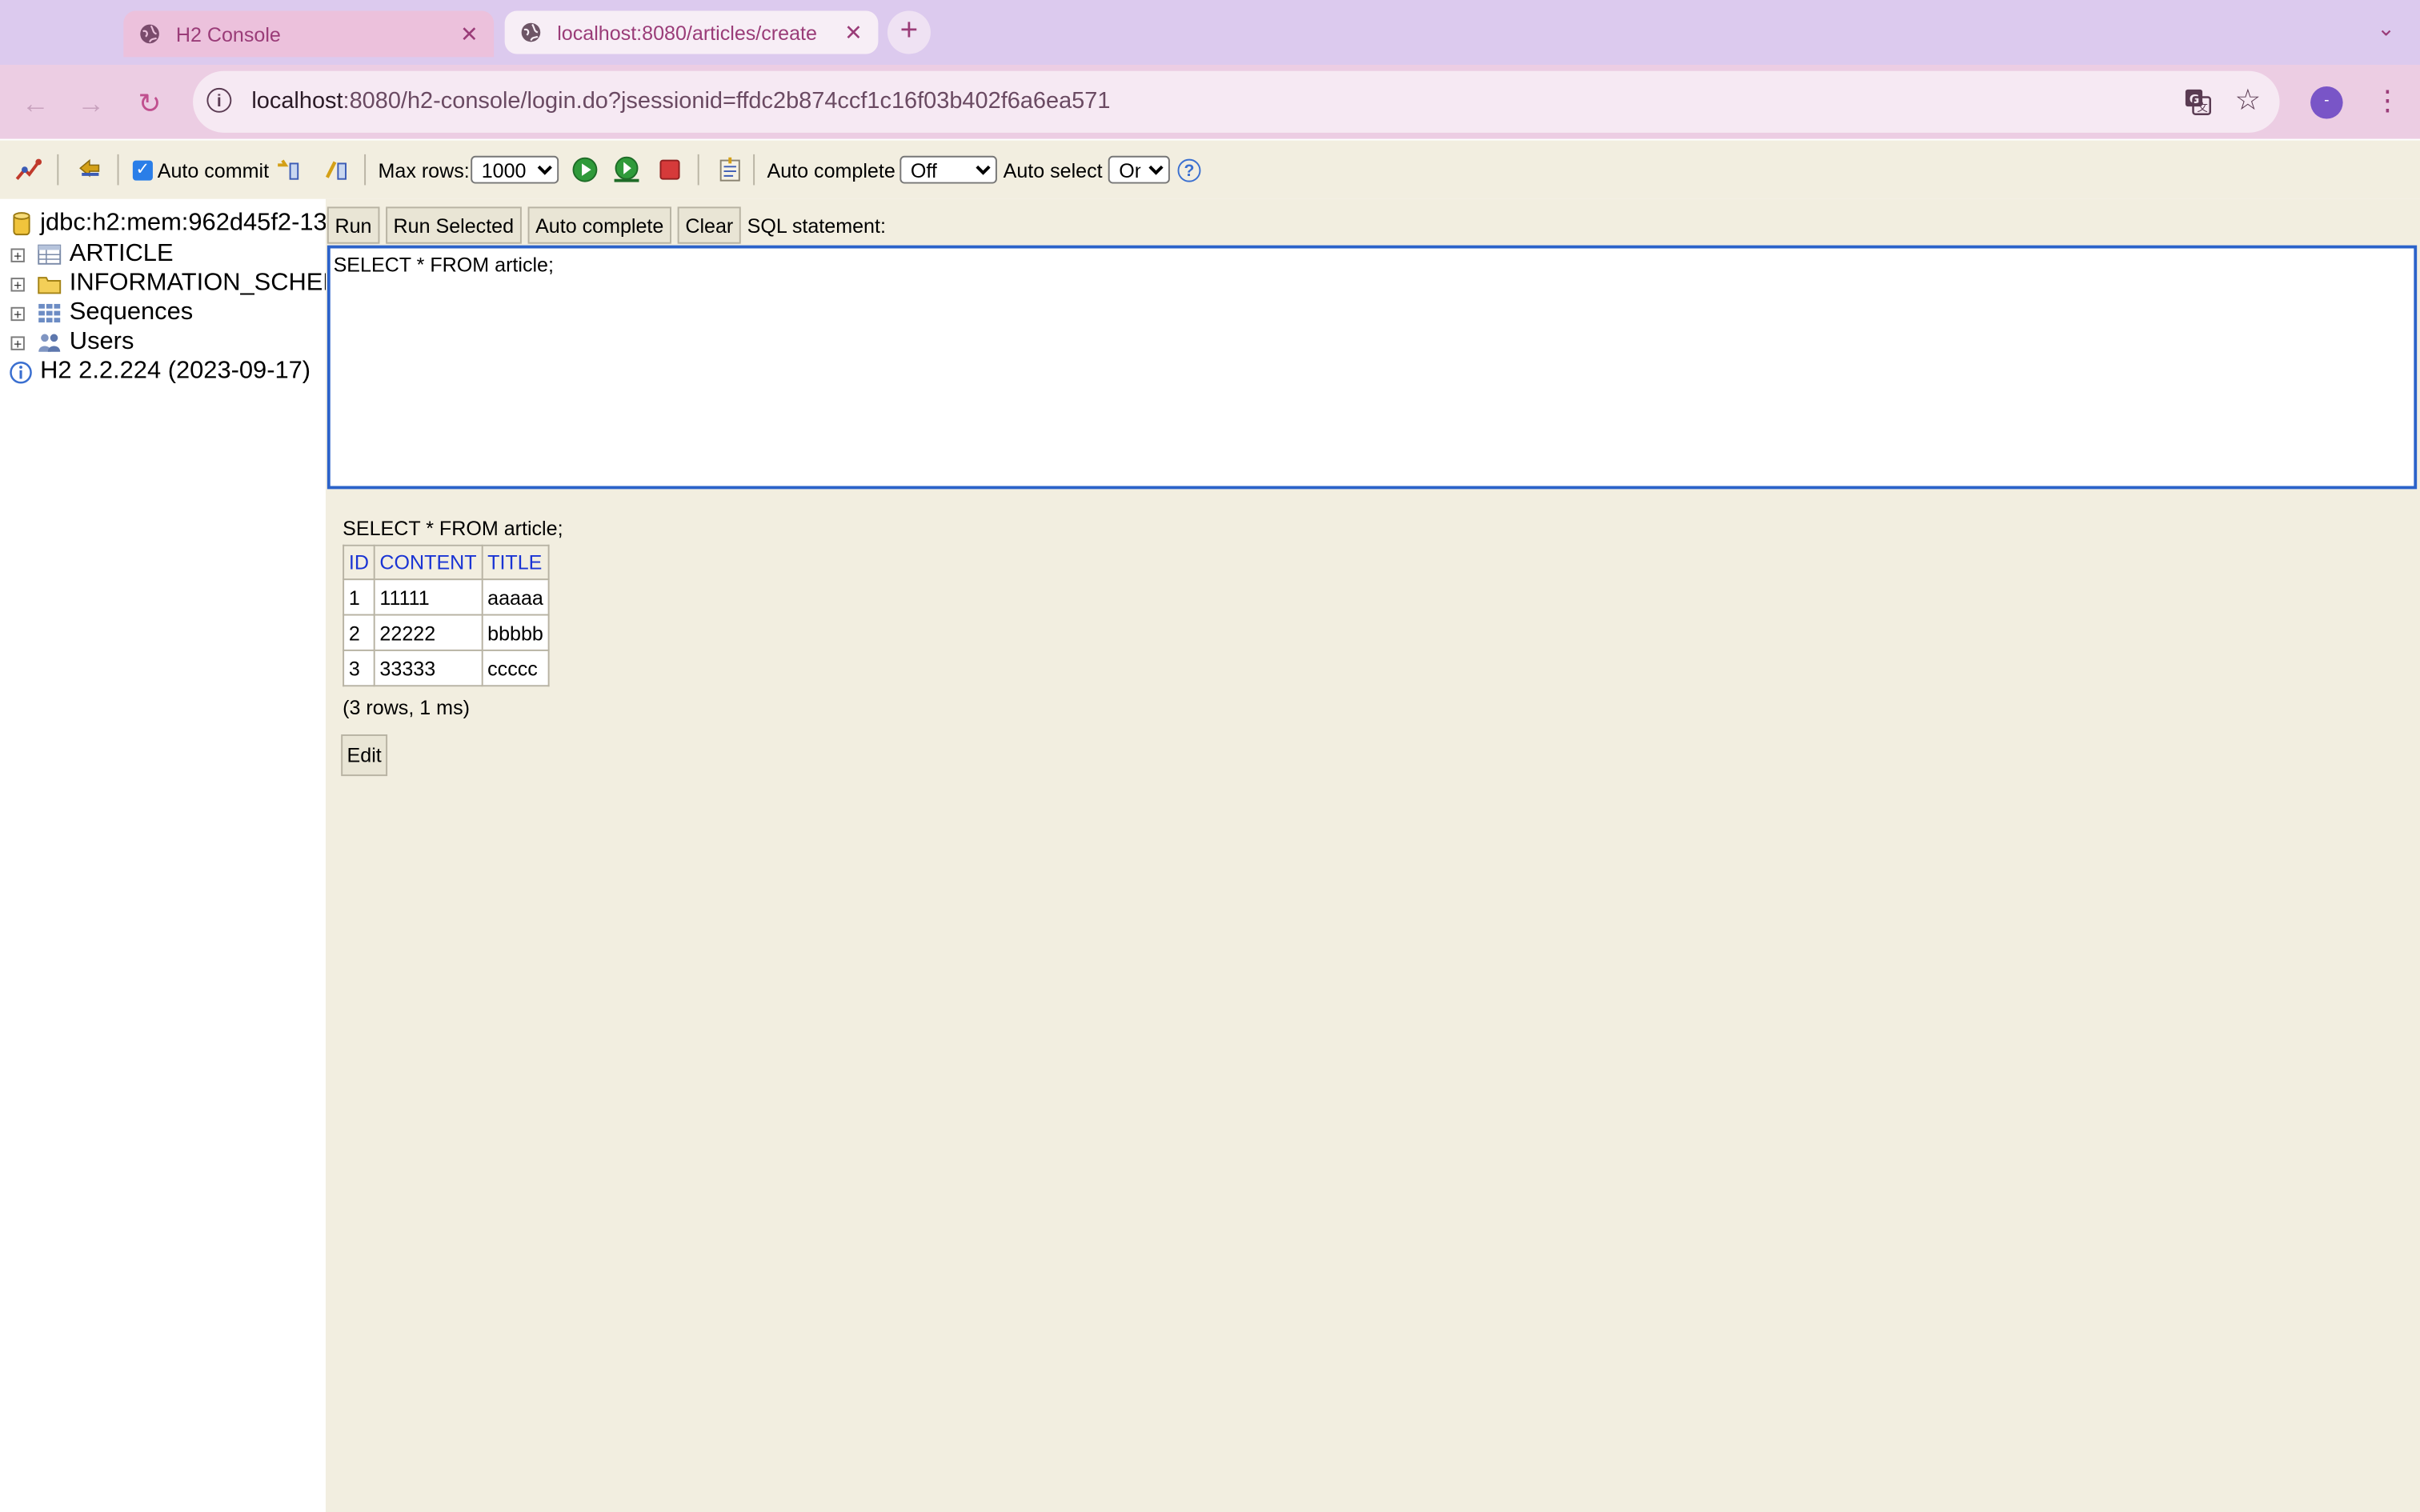 The height and width of the screenshot is (1512, 2420). I want to click on site-info-icon: i, so click(219, 100).